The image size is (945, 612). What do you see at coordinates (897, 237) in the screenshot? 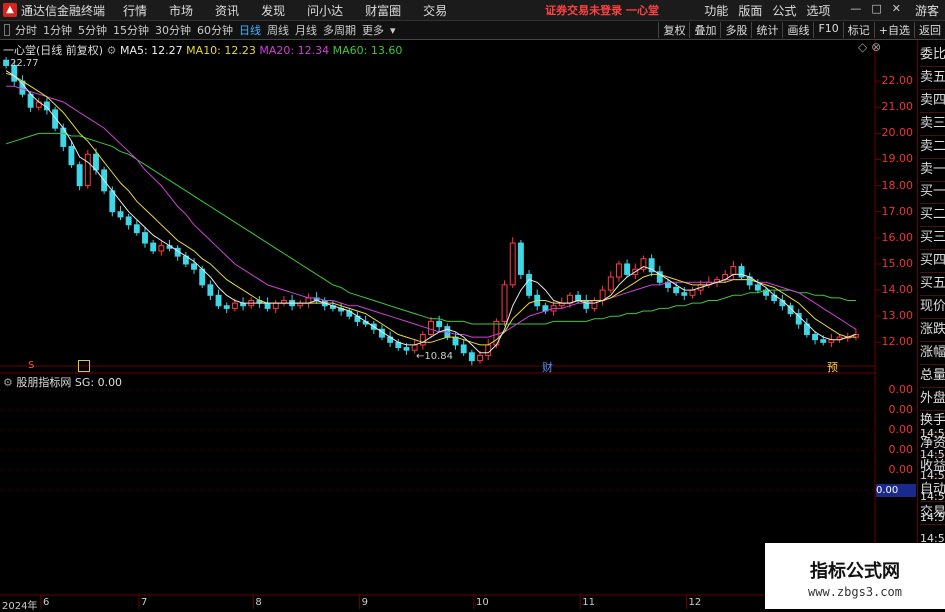
I see `price-tick-label: 16.00` at bounding box center [897, 237].